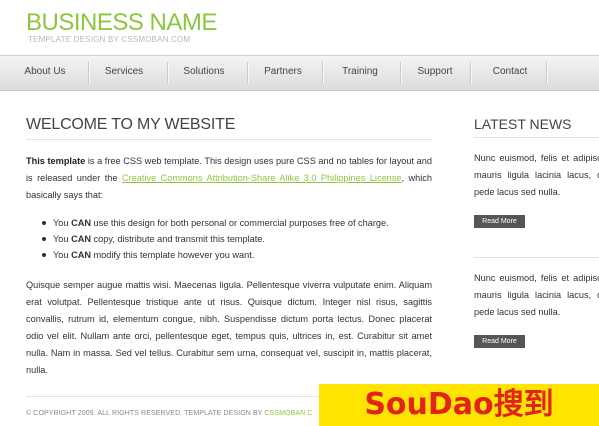 Image resolution: width=599 pixels, height=426 pixels. I want to click on footer-link: CSSMOBAN.C, so click(288, 413).